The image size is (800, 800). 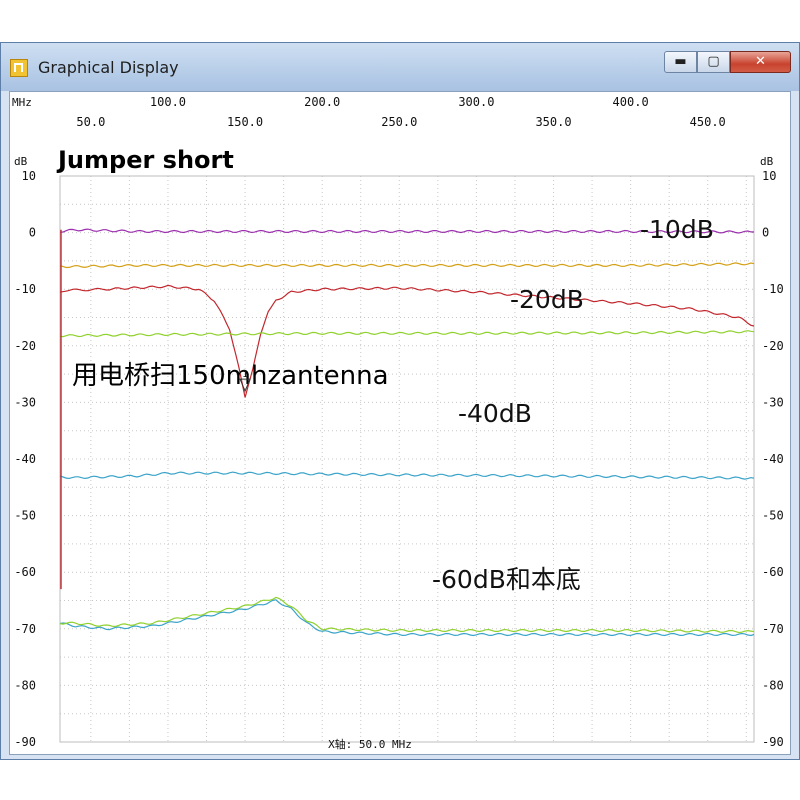 What do you see at coordinates (680, 62) in the screenshot?
I see `minimize-button: ▬` at bounding box center [680, 62].